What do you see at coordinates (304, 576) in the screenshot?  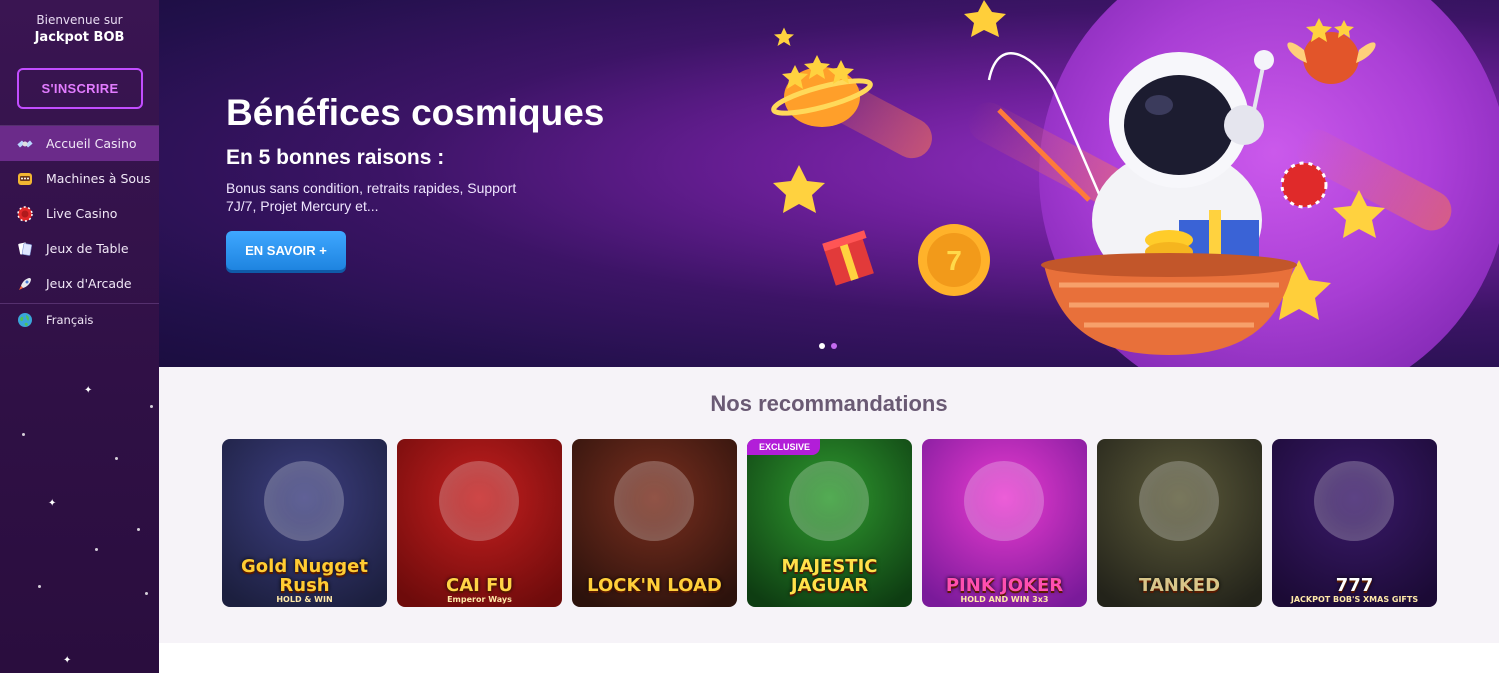 I see `game-title: Gold Nugget Rush` at bounding box center [304, 576].